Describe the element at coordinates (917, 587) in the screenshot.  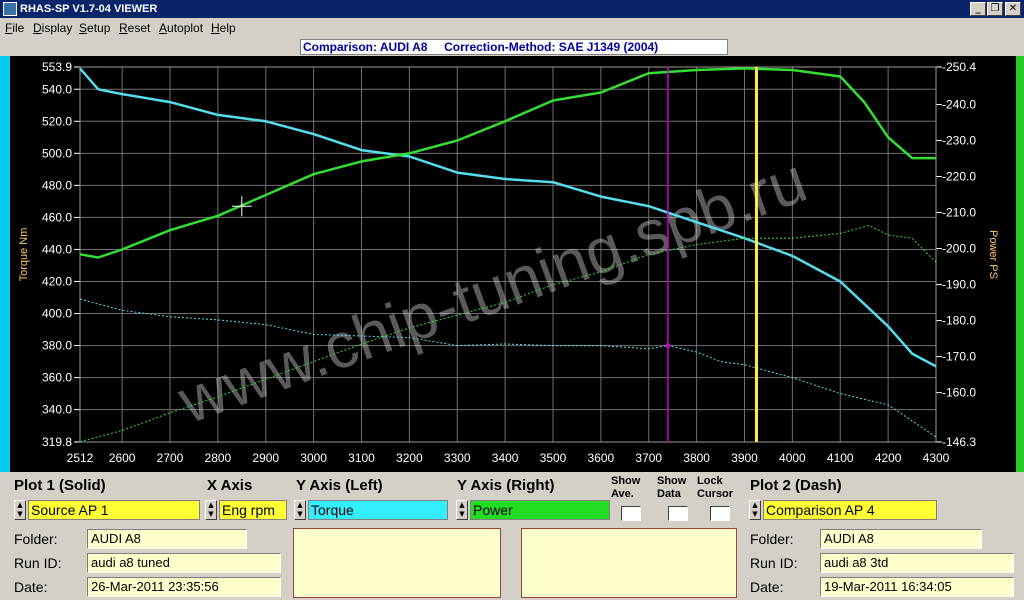
I see `plot2-date-field: 19-Mar-2011 16:34:05` at that location.